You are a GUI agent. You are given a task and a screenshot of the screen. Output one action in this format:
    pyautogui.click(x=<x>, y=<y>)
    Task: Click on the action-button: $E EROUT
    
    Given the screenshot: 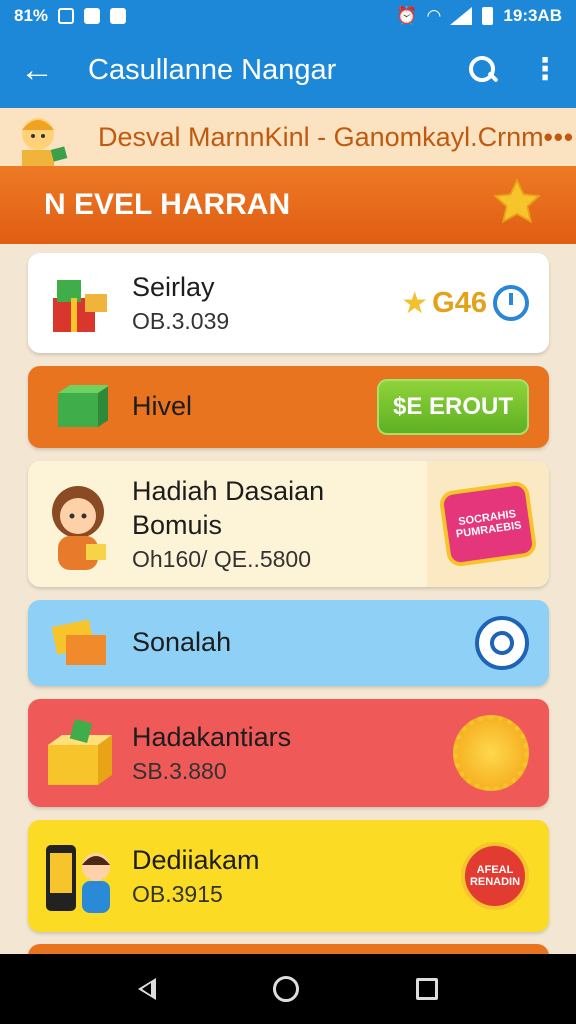 What is the action you would take?
    pyautogui.click(x=452, y=407)
    